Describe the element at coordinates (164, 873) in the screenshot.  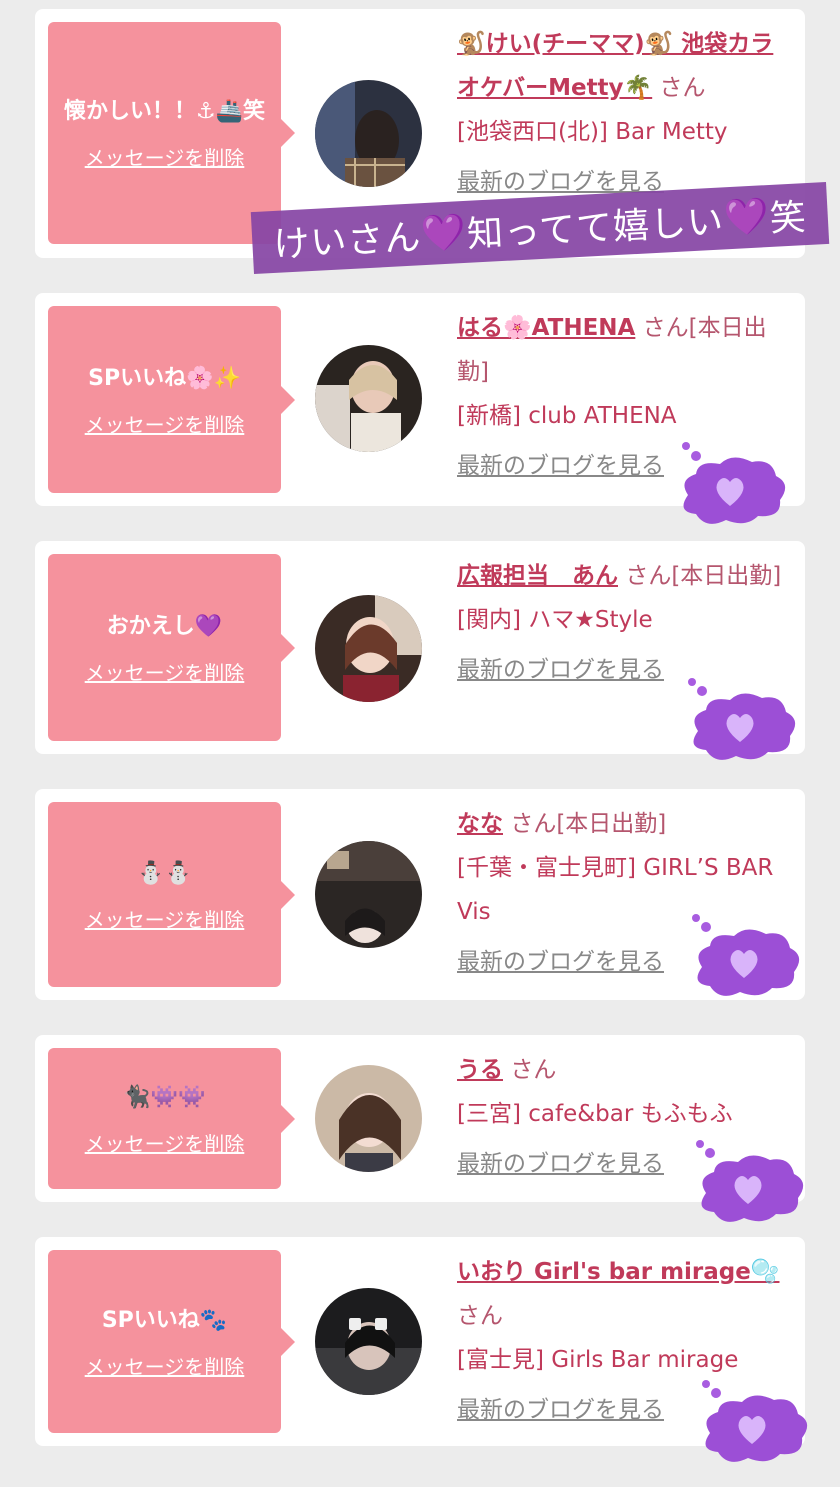
I see `message-text: ⛄⛄` at that location.